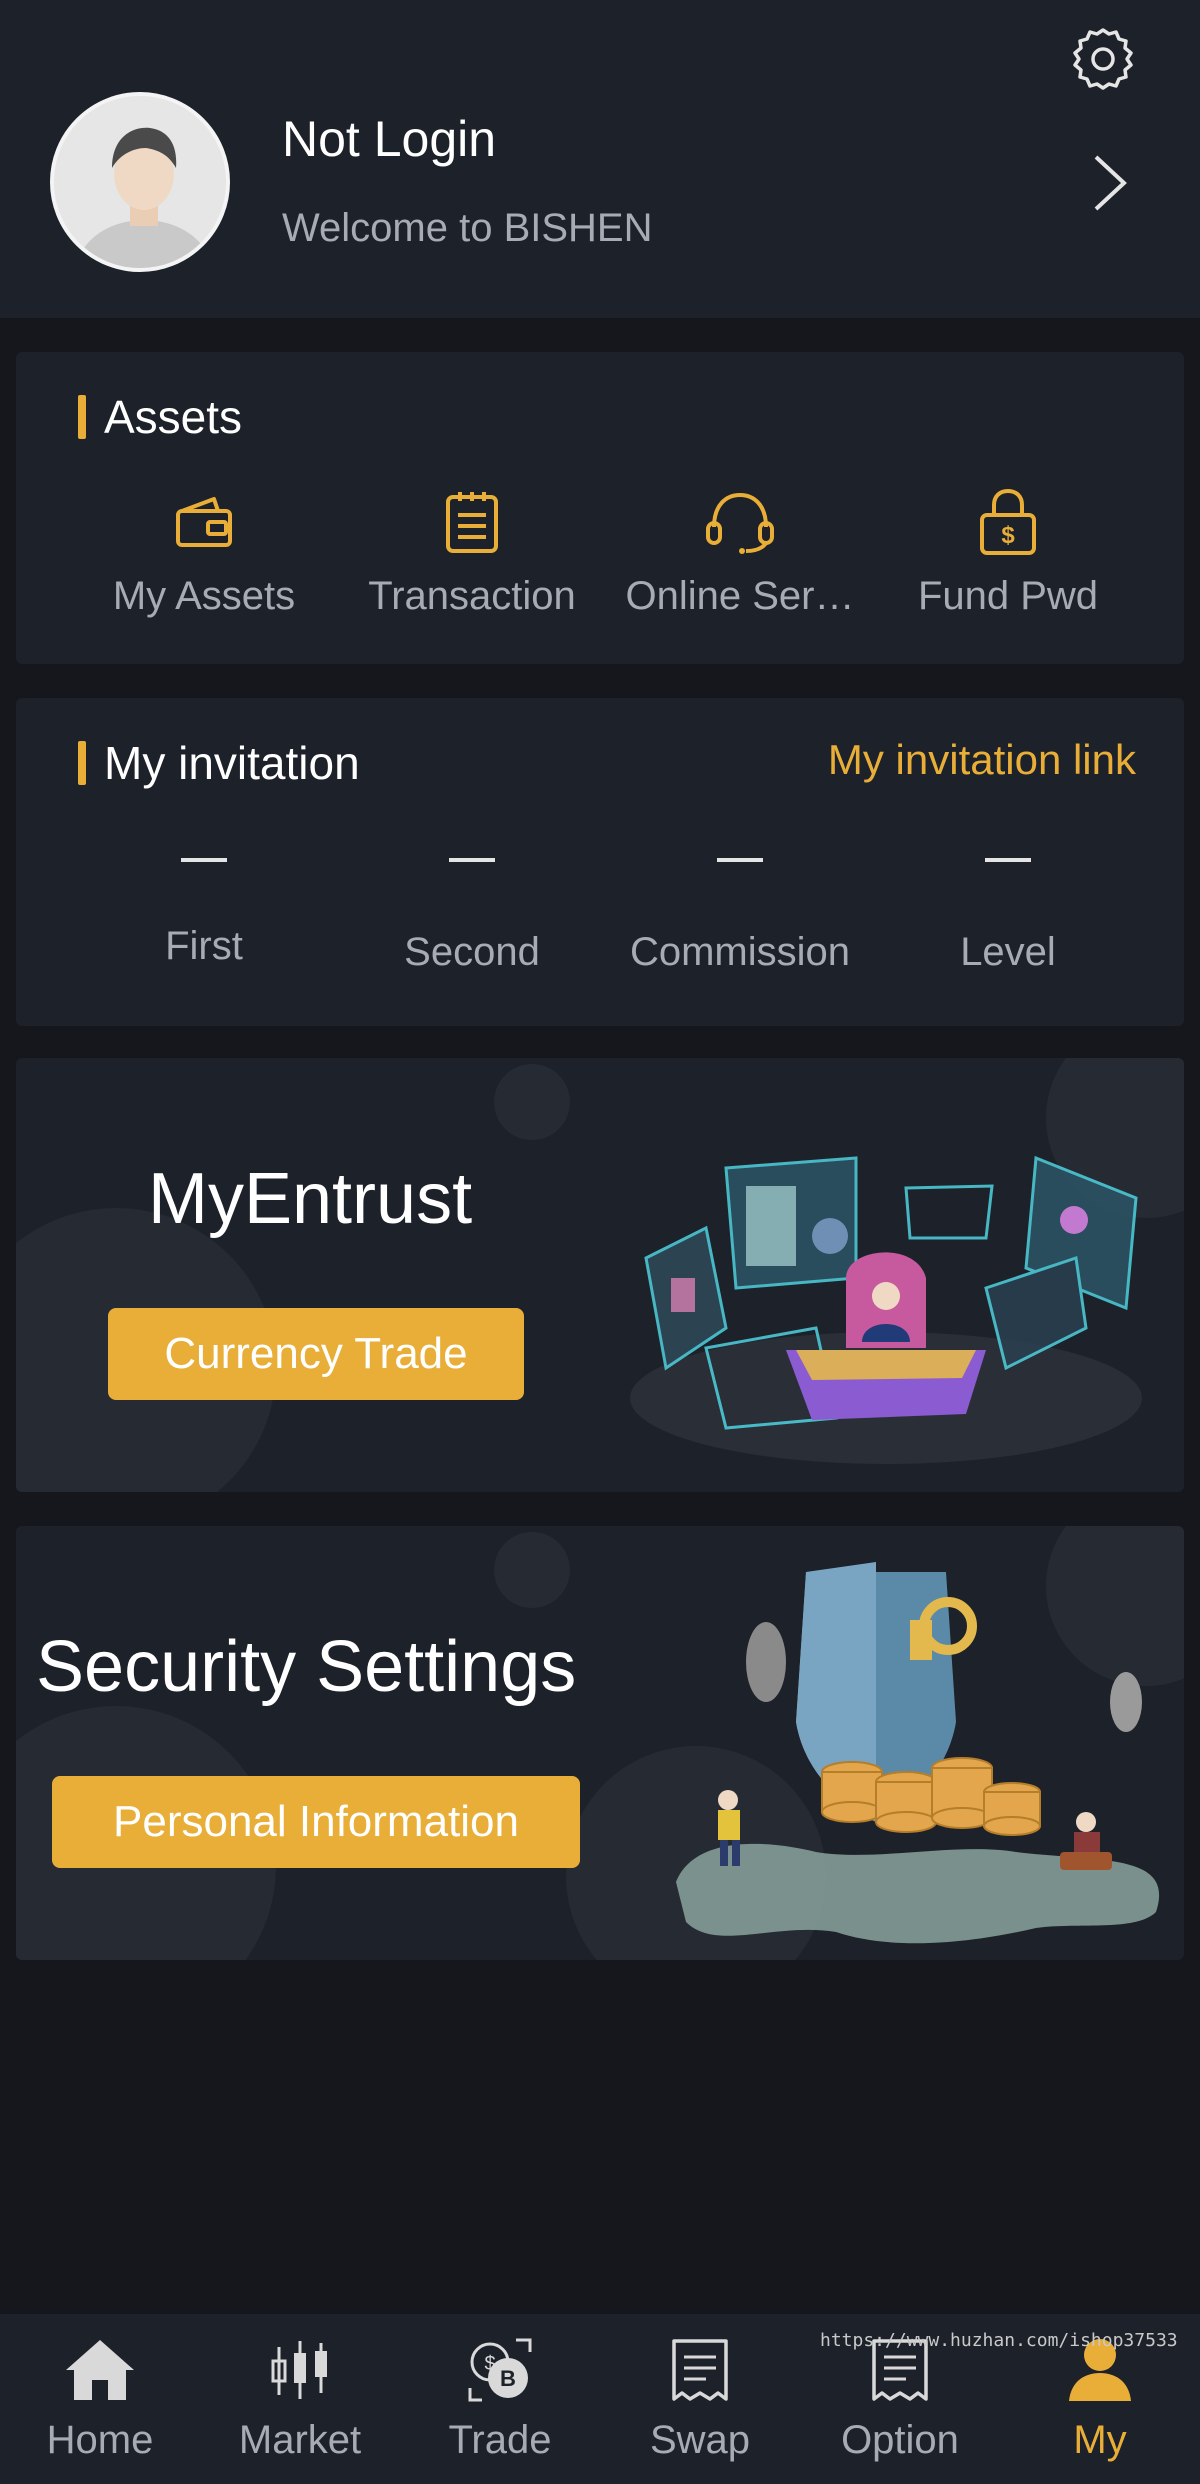 The height and width of the screenshot is (2484, 1200). I want to click on tab-label: My, so click(1100, 2440).